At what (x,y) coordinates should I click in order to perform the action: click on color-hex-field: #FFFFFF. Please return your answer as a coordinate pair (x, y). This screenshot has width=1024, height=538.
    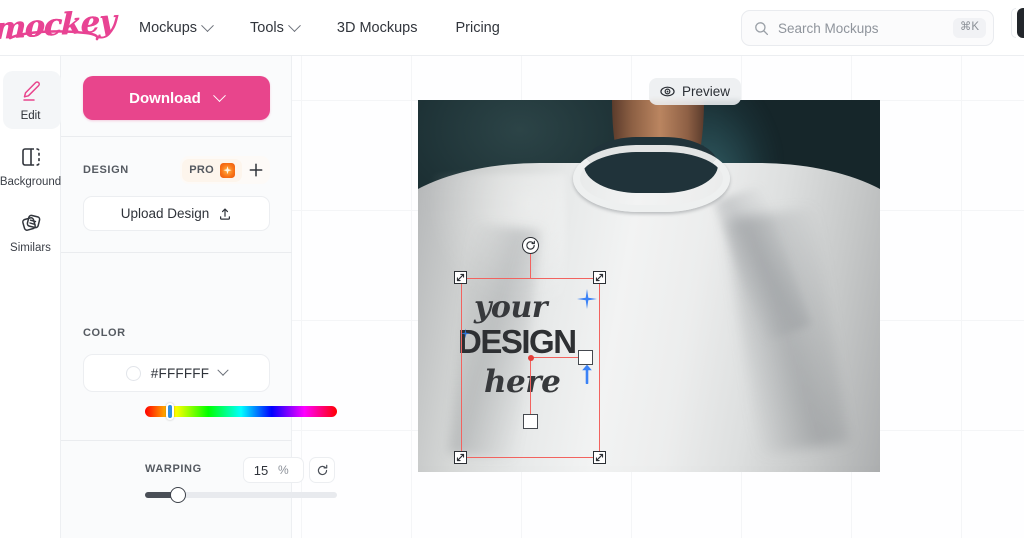
    Looking at the image, I should click on (176, 373).